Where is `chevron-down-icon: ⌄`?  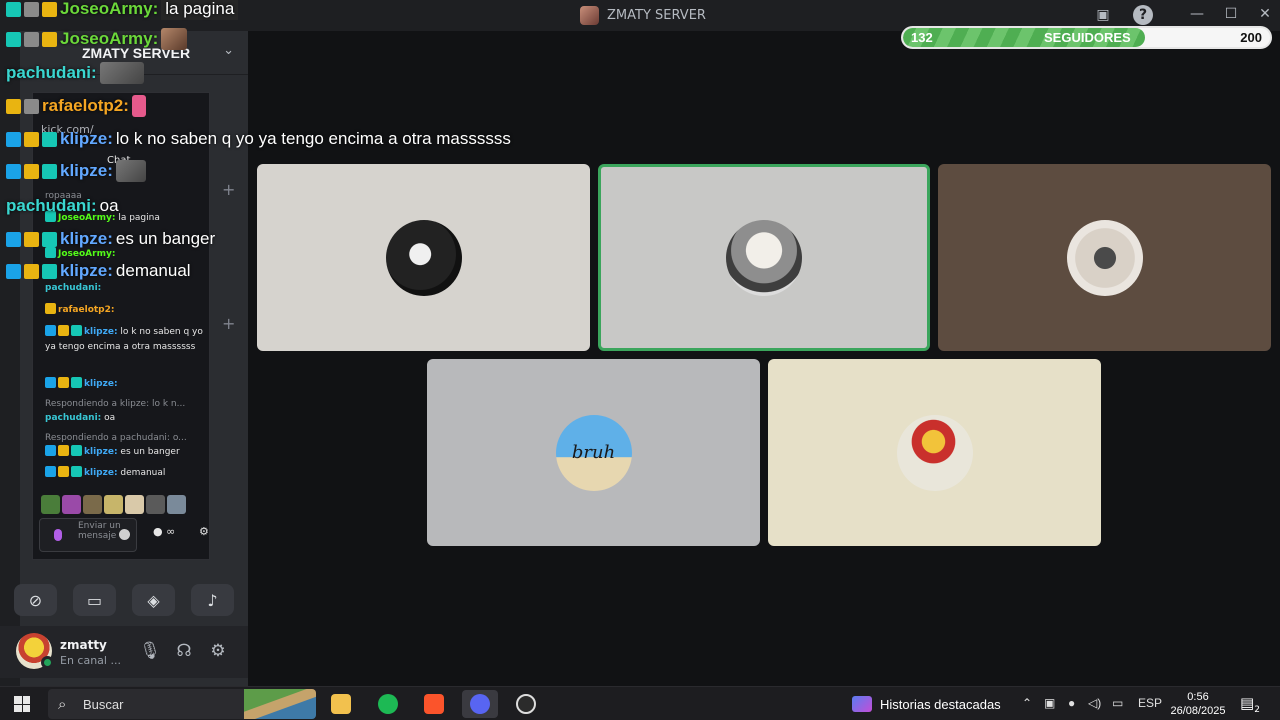 chevron-down-icon: ⌄ is located at coordinates (228, 50).